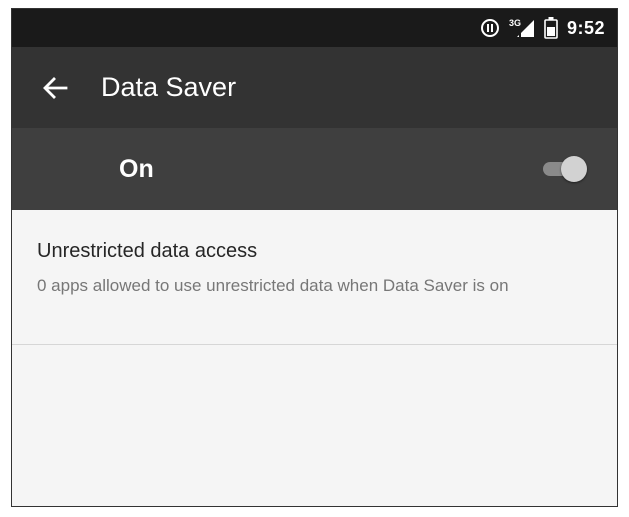 Image resolution: width=629 pixels, height=517 pixels. Describe the element at coordinates (515, 23) in the screenshot. I see `network-type-label: 3G` at that location.